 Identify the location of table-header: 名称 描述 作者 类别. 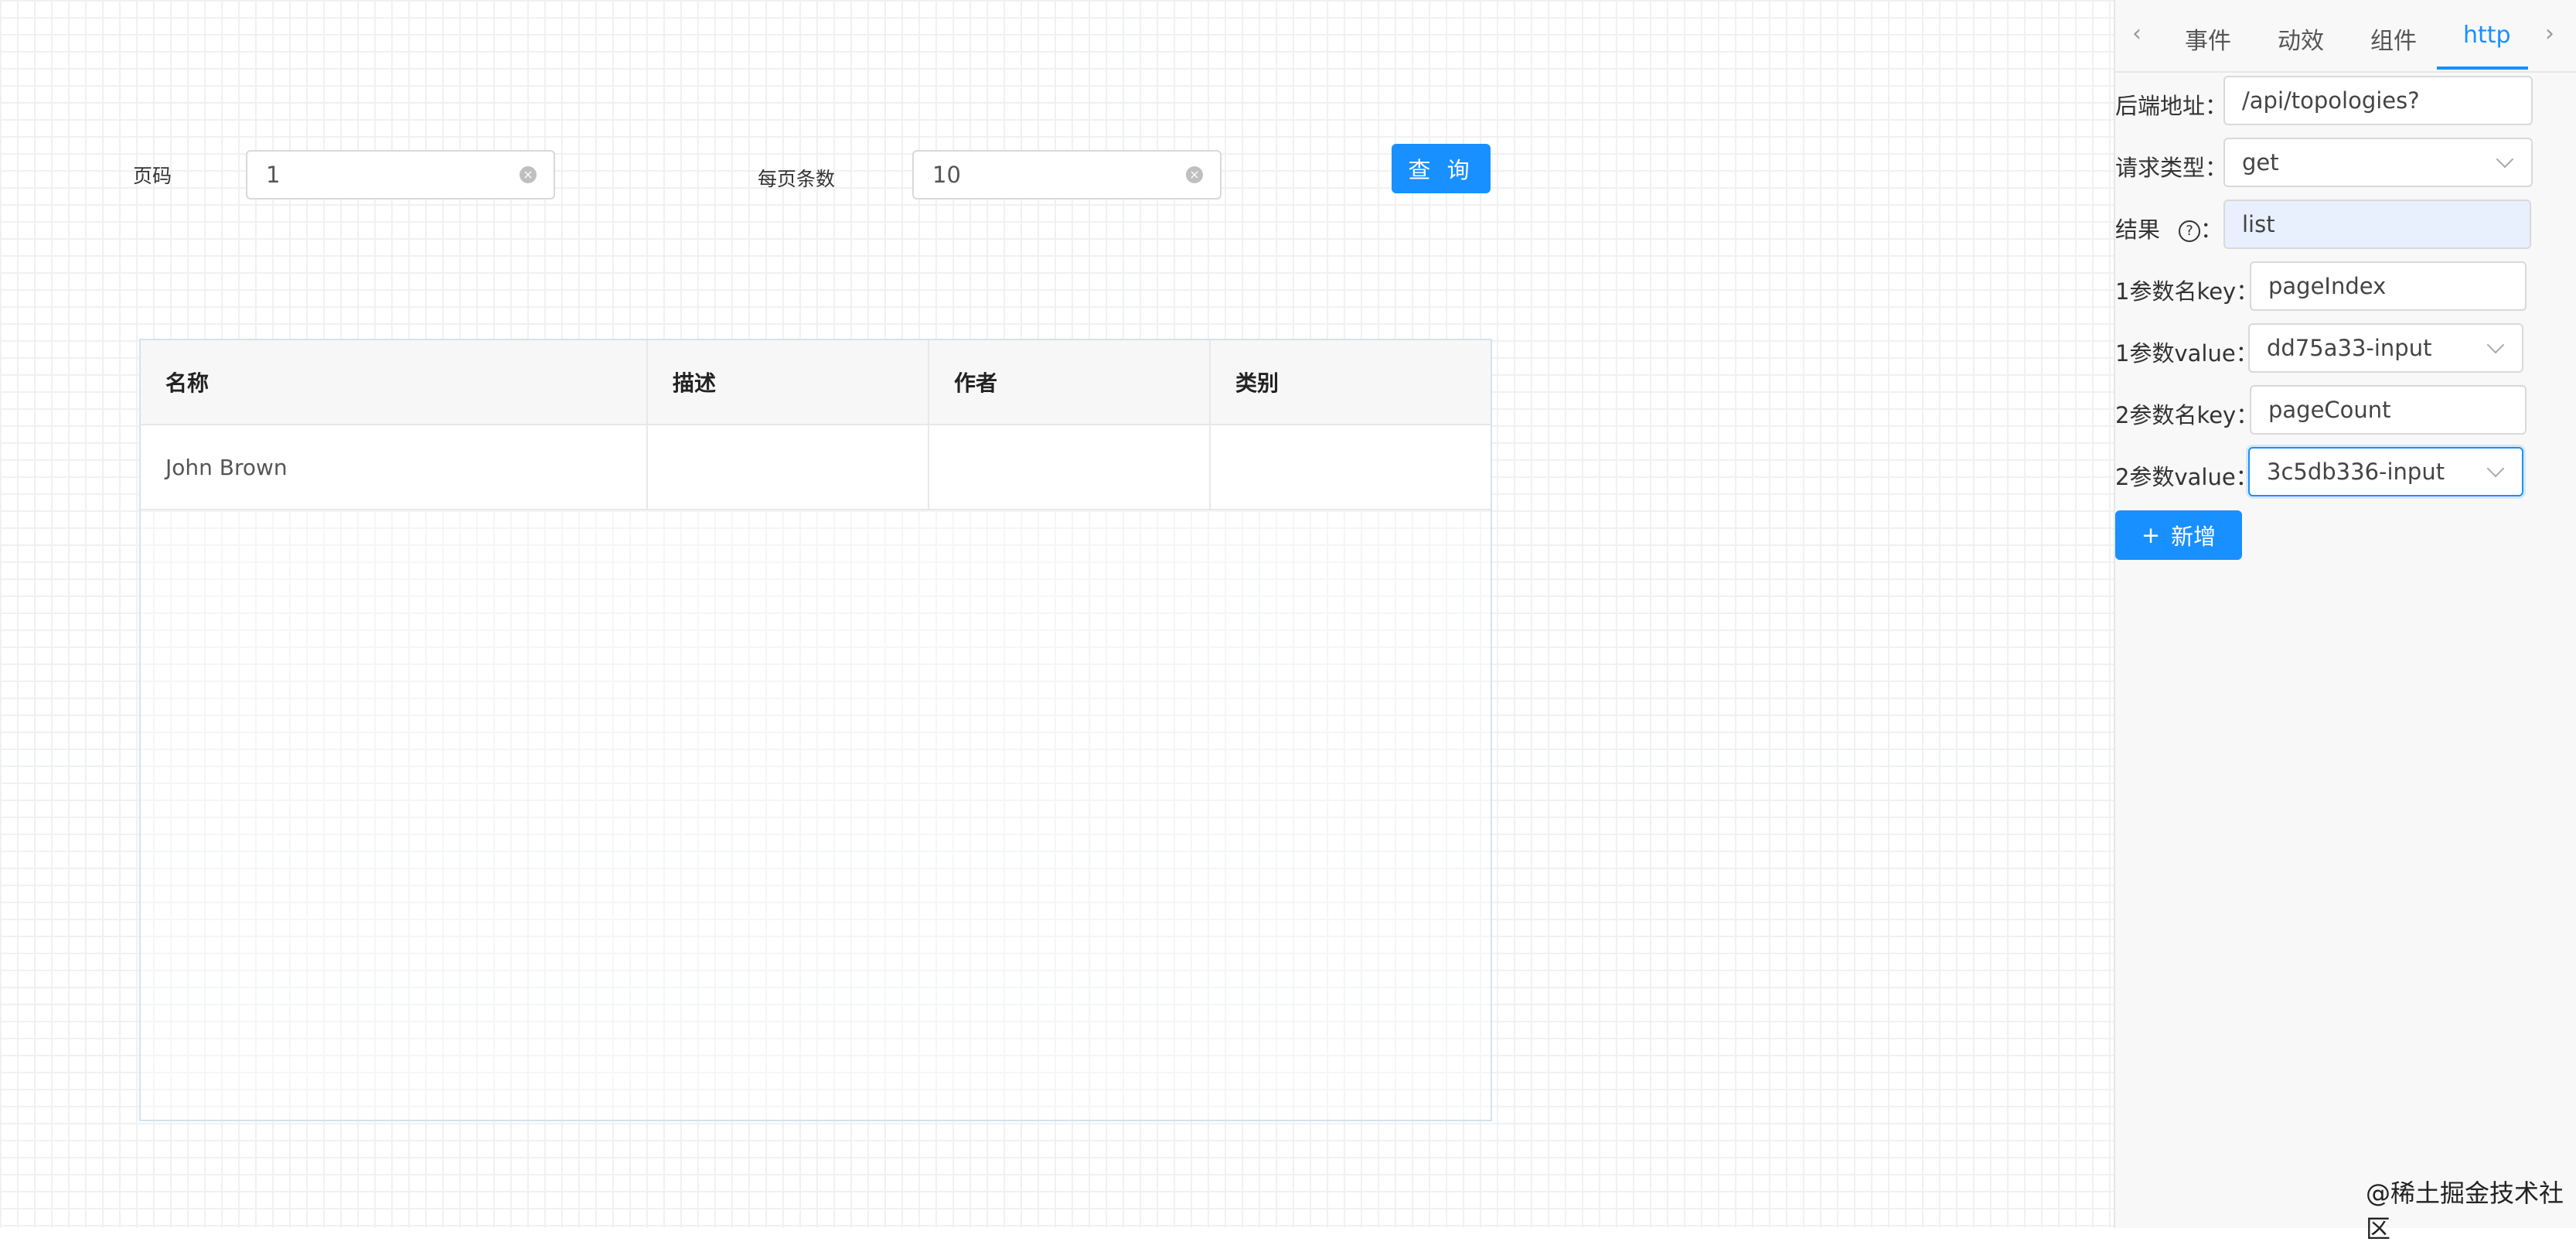
(816, 383).